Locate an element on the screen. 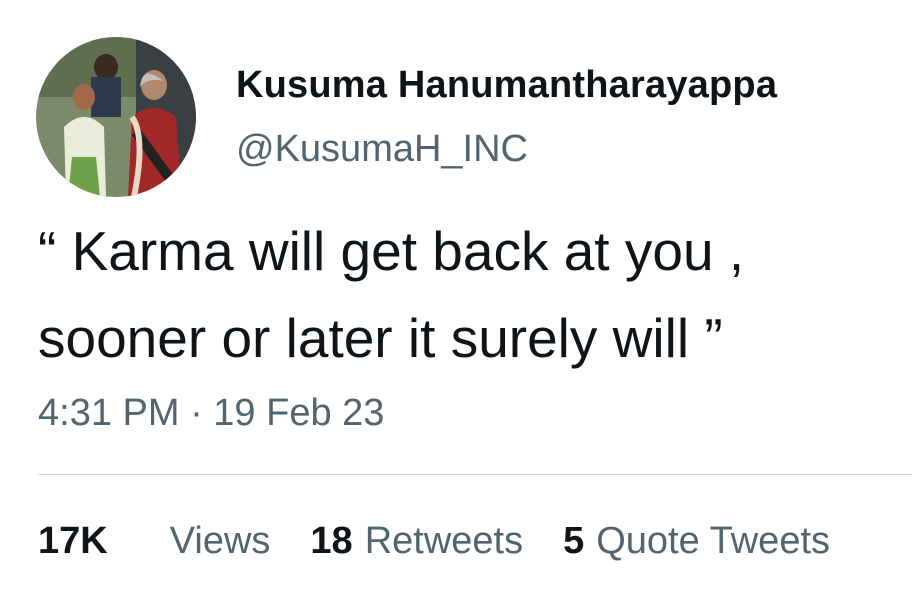 This screenshot has width=912, height=608. tweet-stats: 17K Views 18 Retweets 5 Quote Tweets is located at coordinates (454, 541).